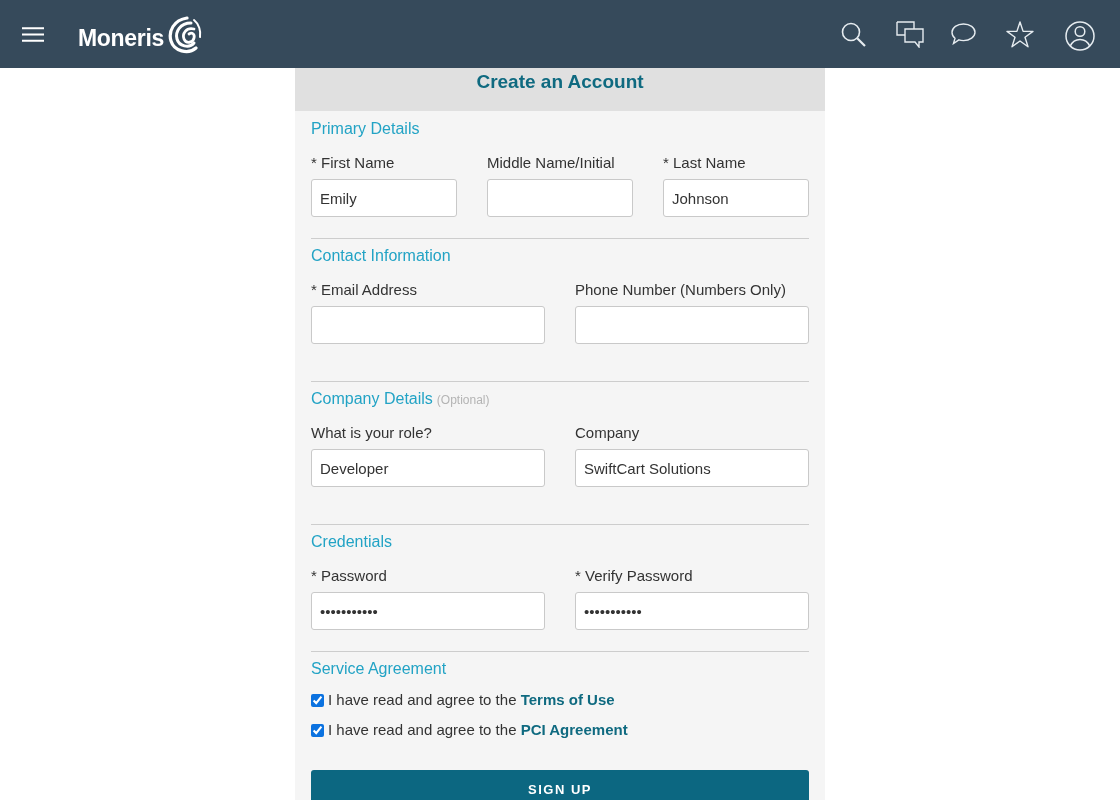  What do you see at coordinates (463, 400) in the screenshot?
I see `optional-note: (Optional)` at bounding box center [463, 400].